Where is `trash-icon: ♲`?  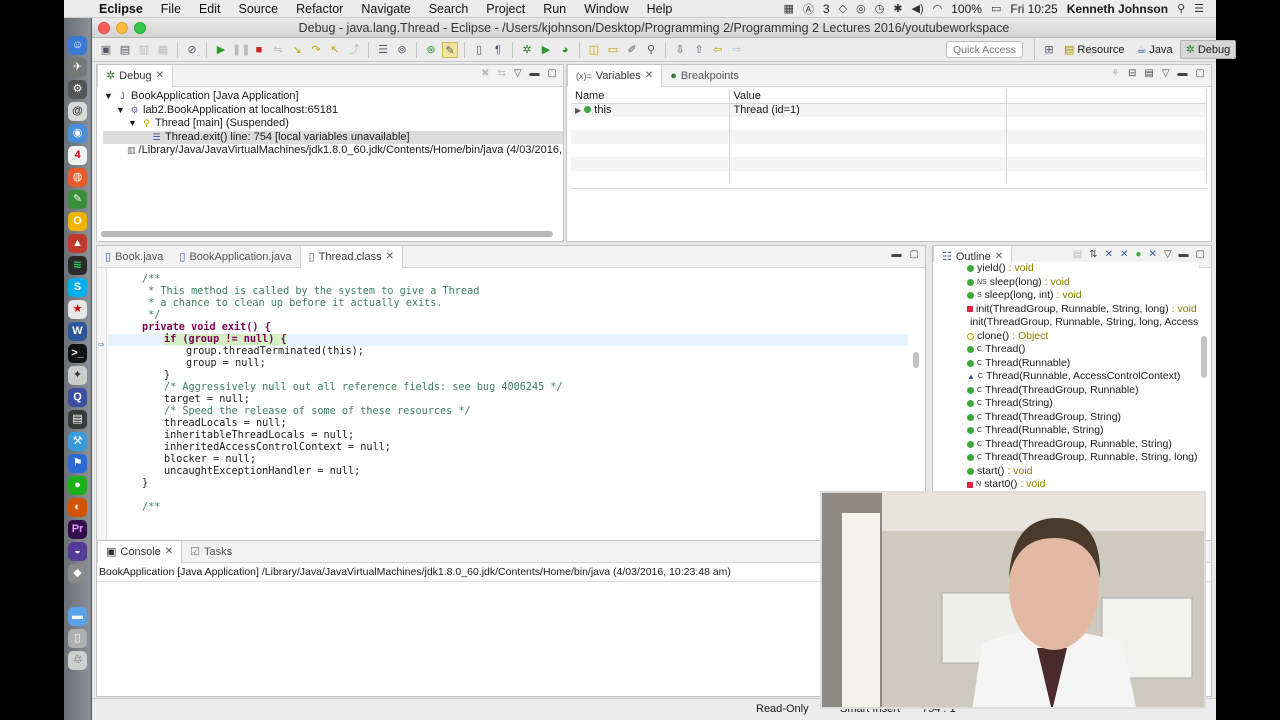
trash-icon: ♲ is located at coordinates (77, 660).